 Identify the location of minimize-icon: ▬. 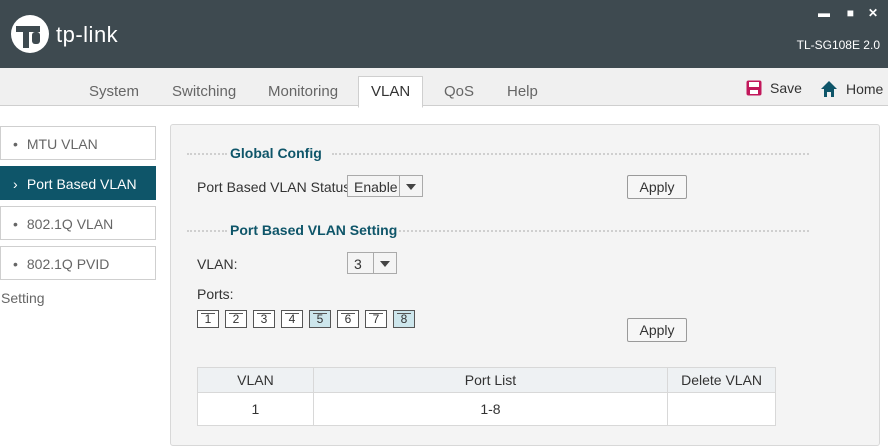
(824, 13).